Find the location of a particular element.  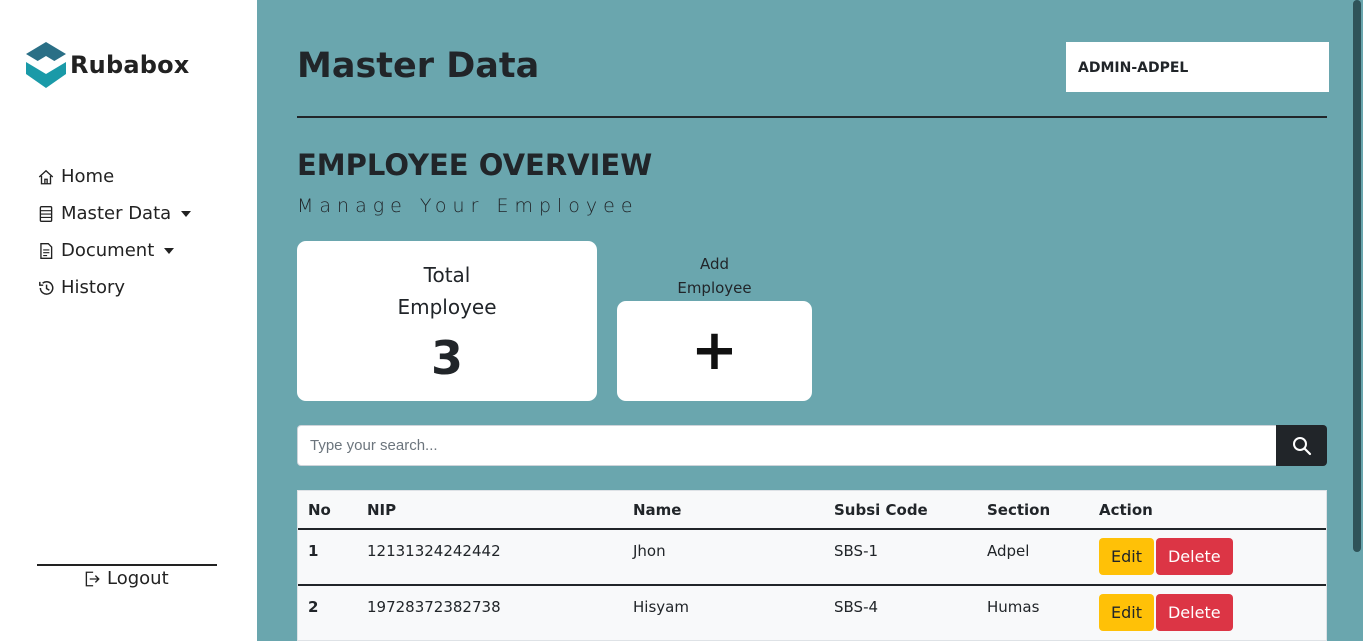

document-icon is located at coordinates (46, 250).